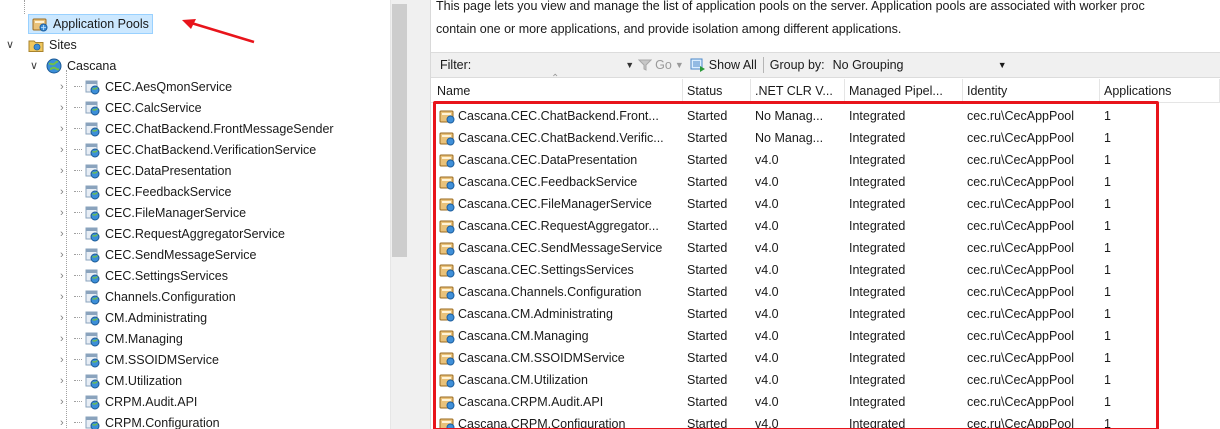 The height and width of the screenshot is (429, 1220). What do you see at coordinates (923, 65) in the screenshot?
I see `group-by-select: No Grouping ▼` at bounding box center [923, 65].